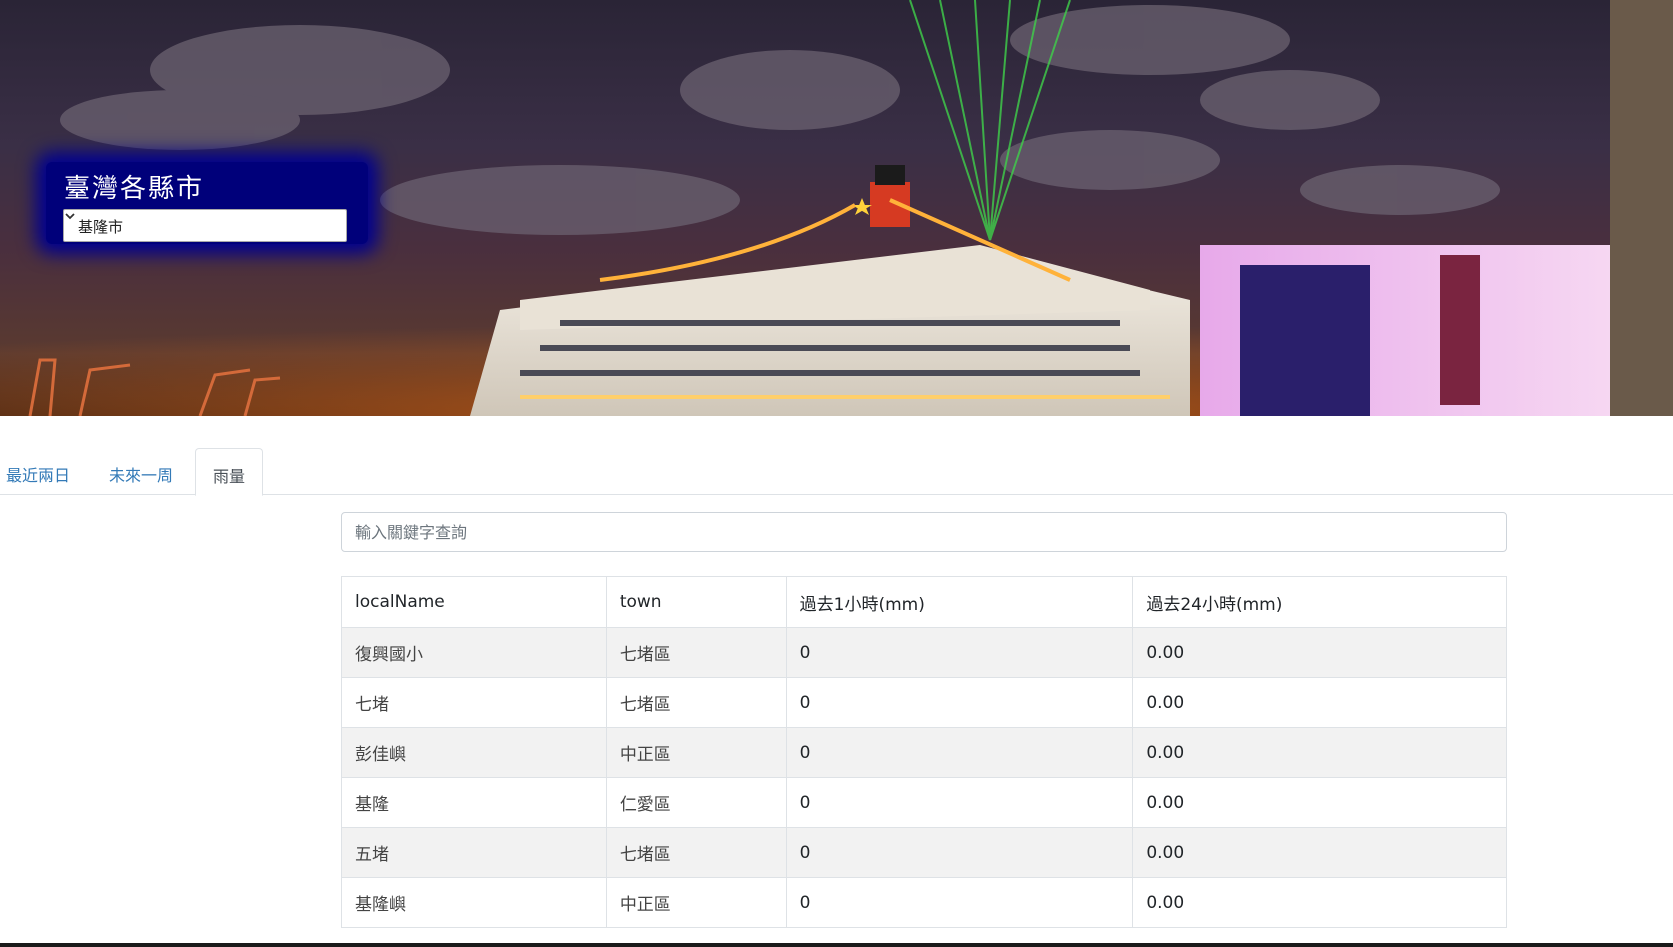  I want to click on tab-bar: 最近兩日 未來一周 雨量, so click(836, 472).